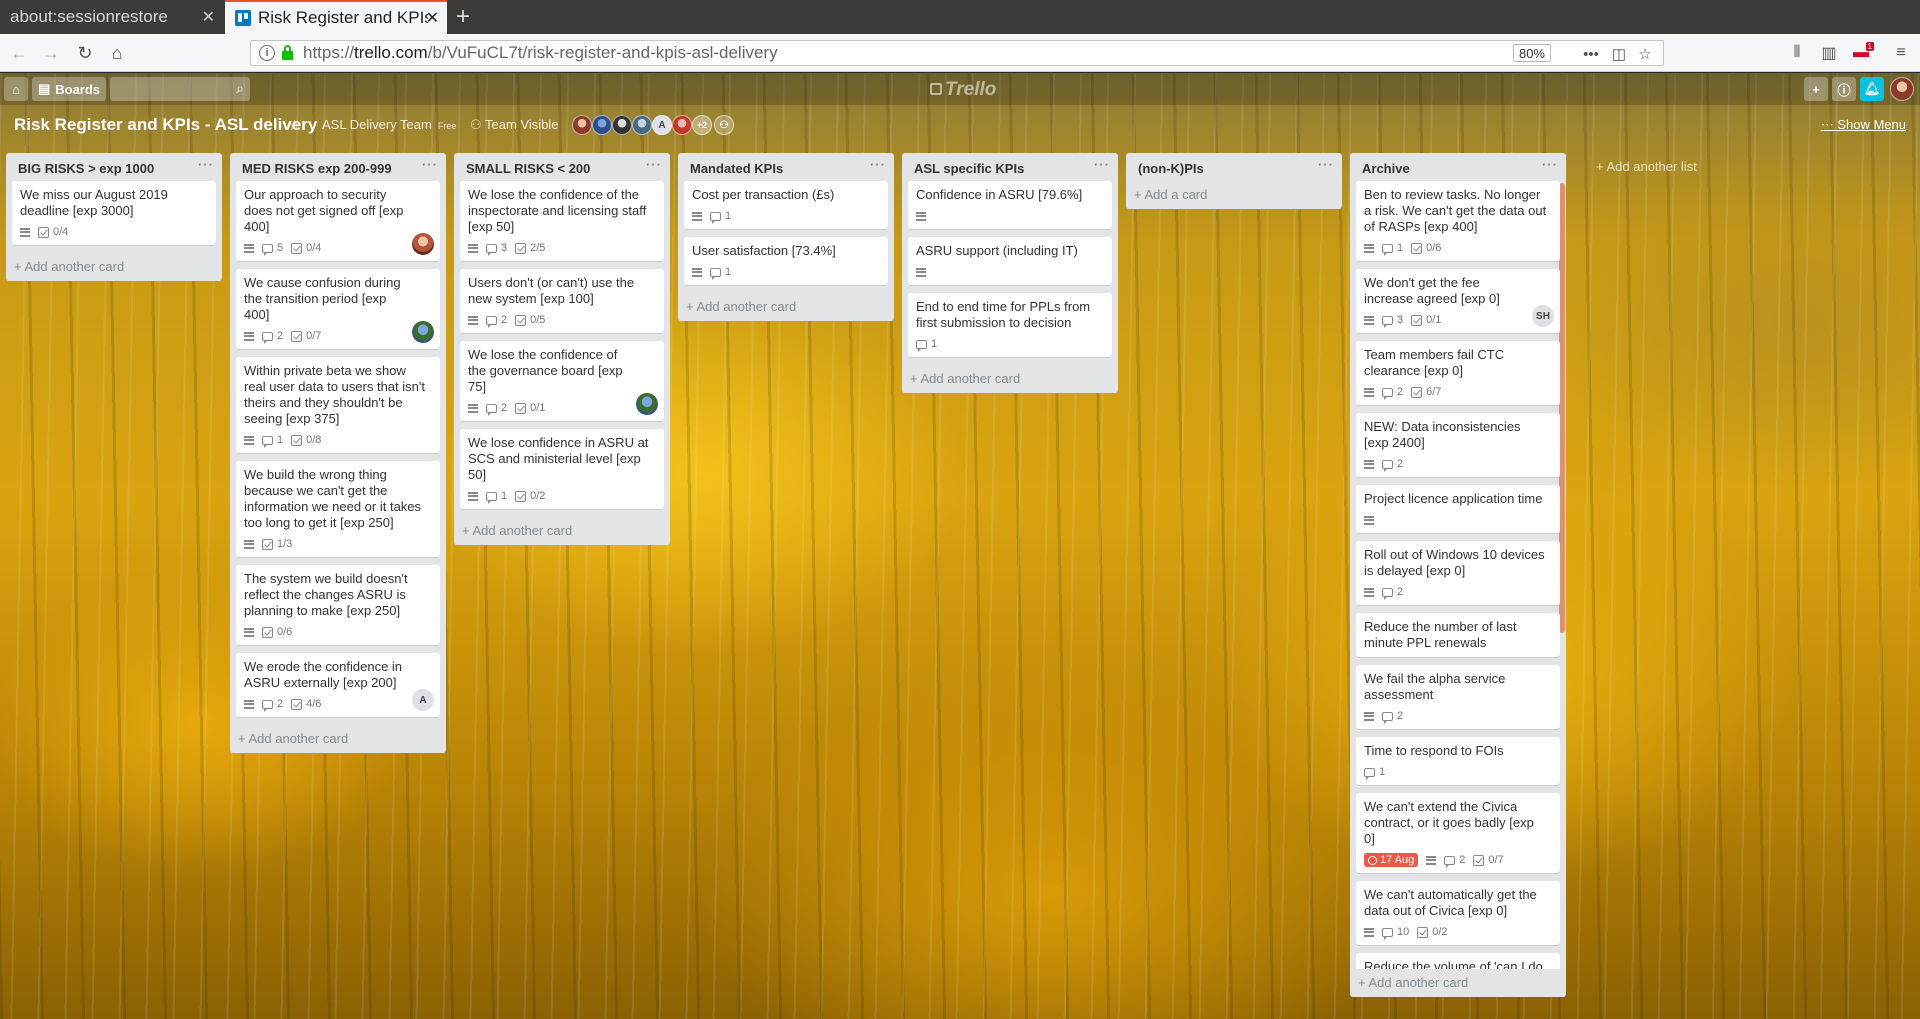 The width and height of the screenshot is (1920, 1019). What do you see at coordinates (69, 89) in the screenshot?
I see `boards-button: ▤ Boards` at bounding box center [69, 89].